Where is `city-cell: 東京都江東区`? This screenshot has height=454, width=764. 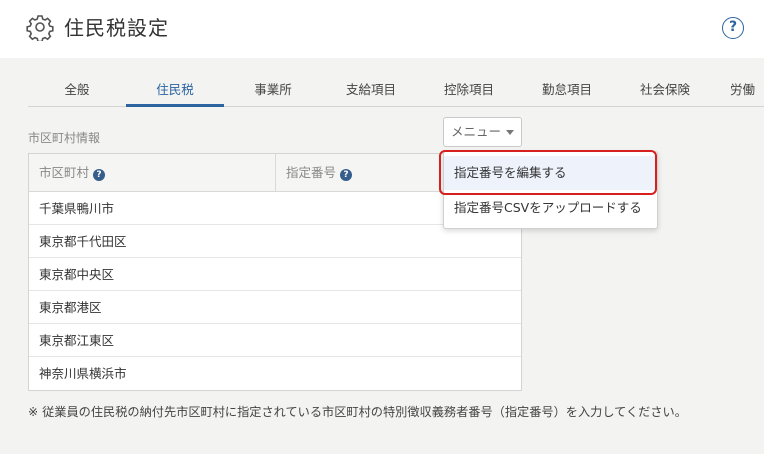 city-cell: 東京都江東区 is located at coordinates (77, 340).